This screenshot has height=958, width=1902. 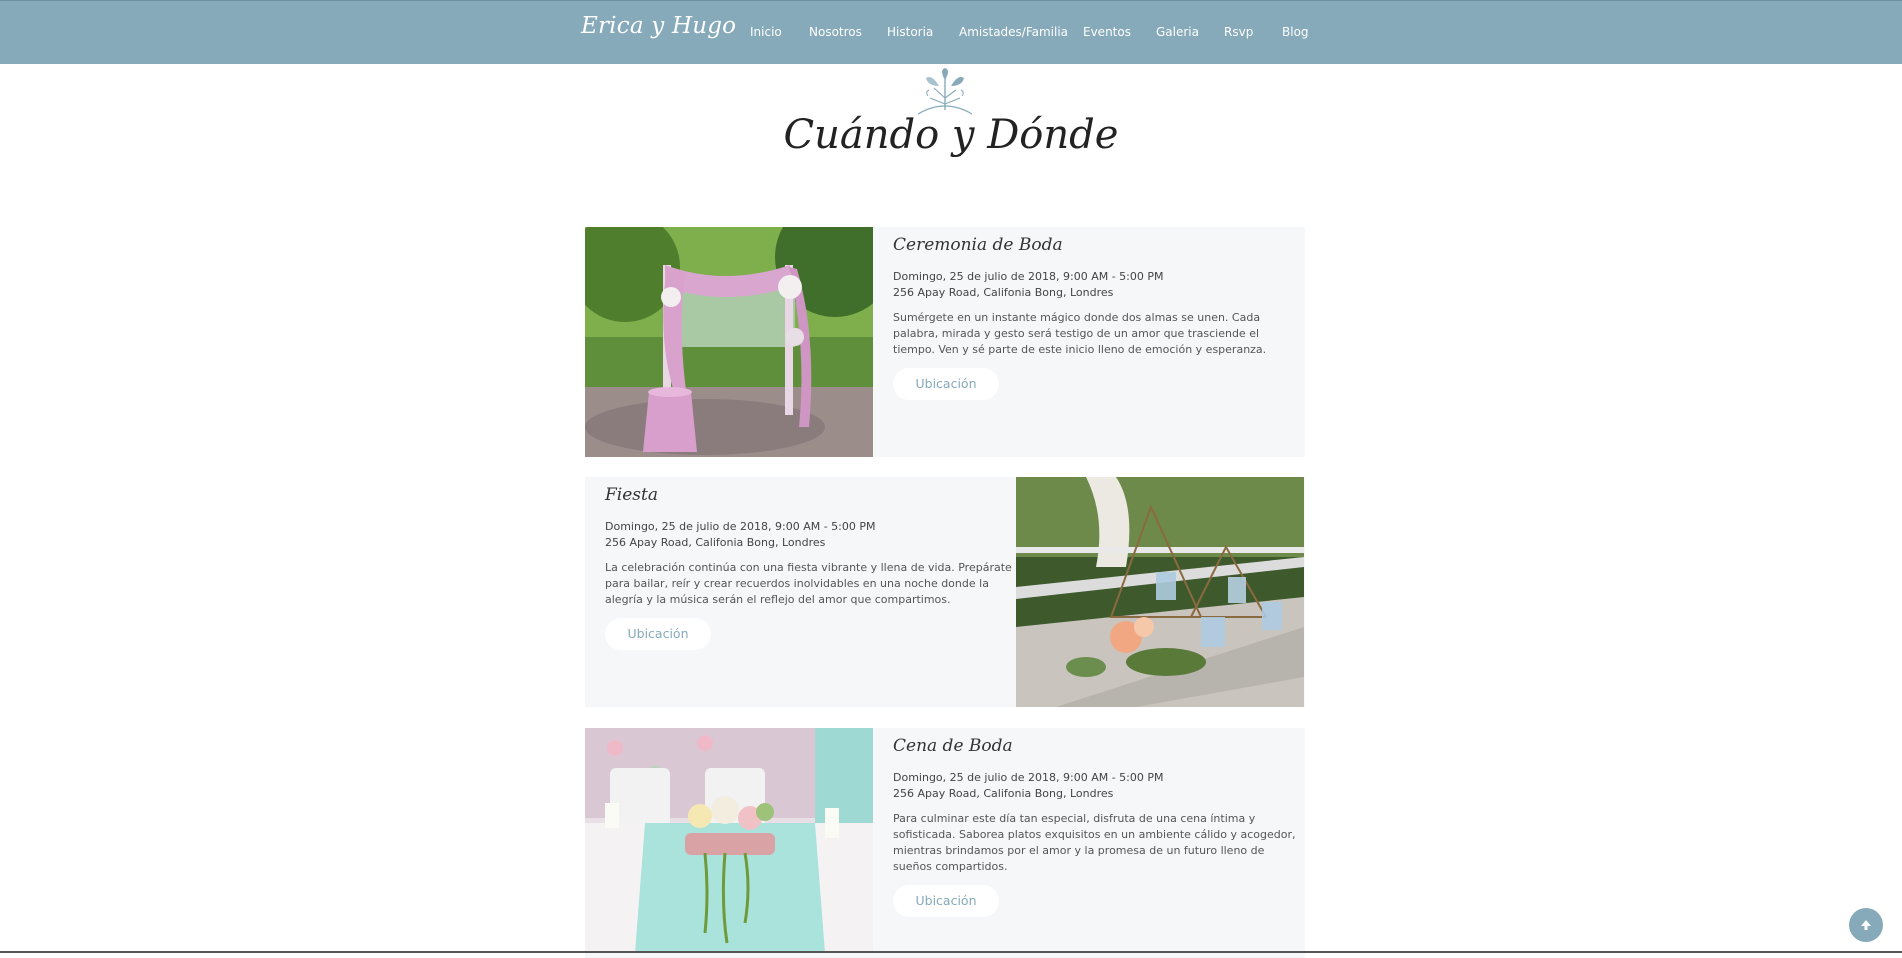 I want to click on event-title: Cena de Boda, so click(x=953, y=746).